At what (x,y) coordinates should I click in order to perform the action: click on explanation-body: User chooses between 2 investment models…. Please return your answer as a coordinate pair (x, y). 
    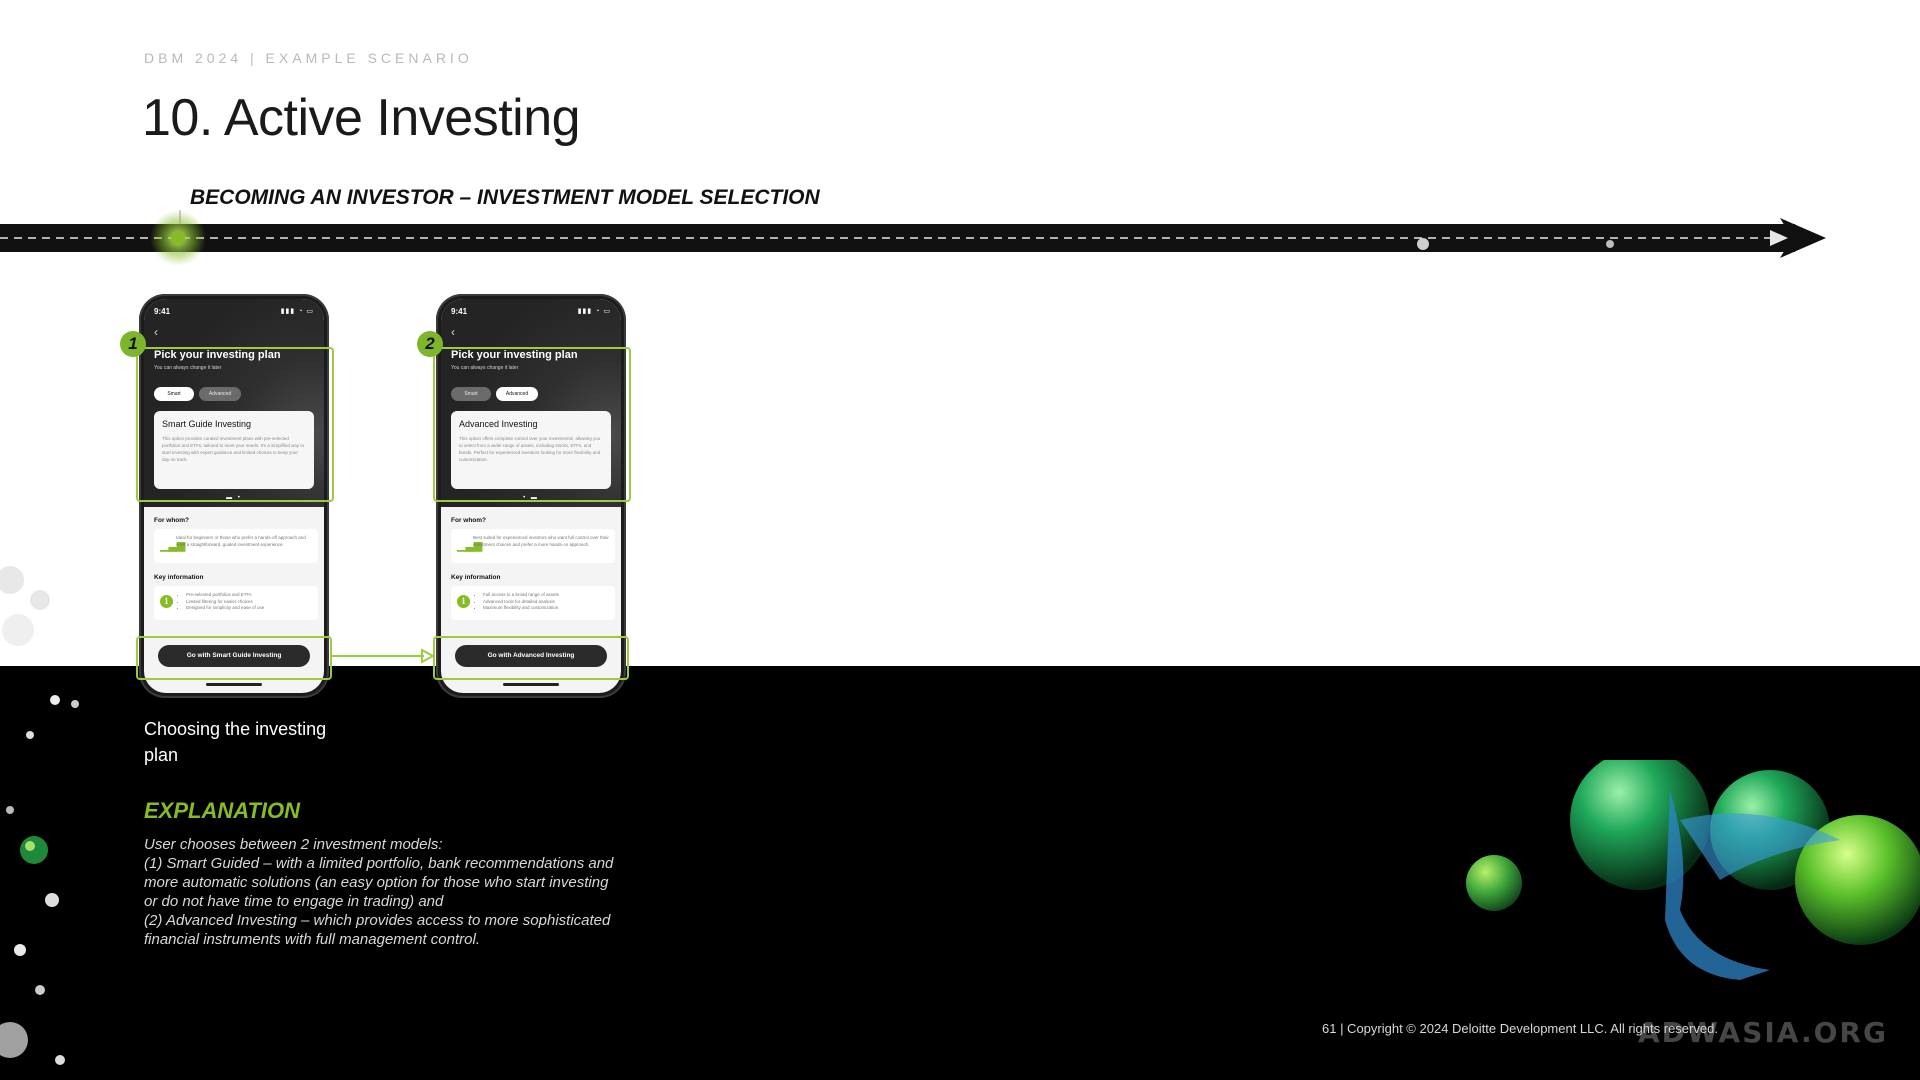
    Looking at the image, I should click on (384, 892).